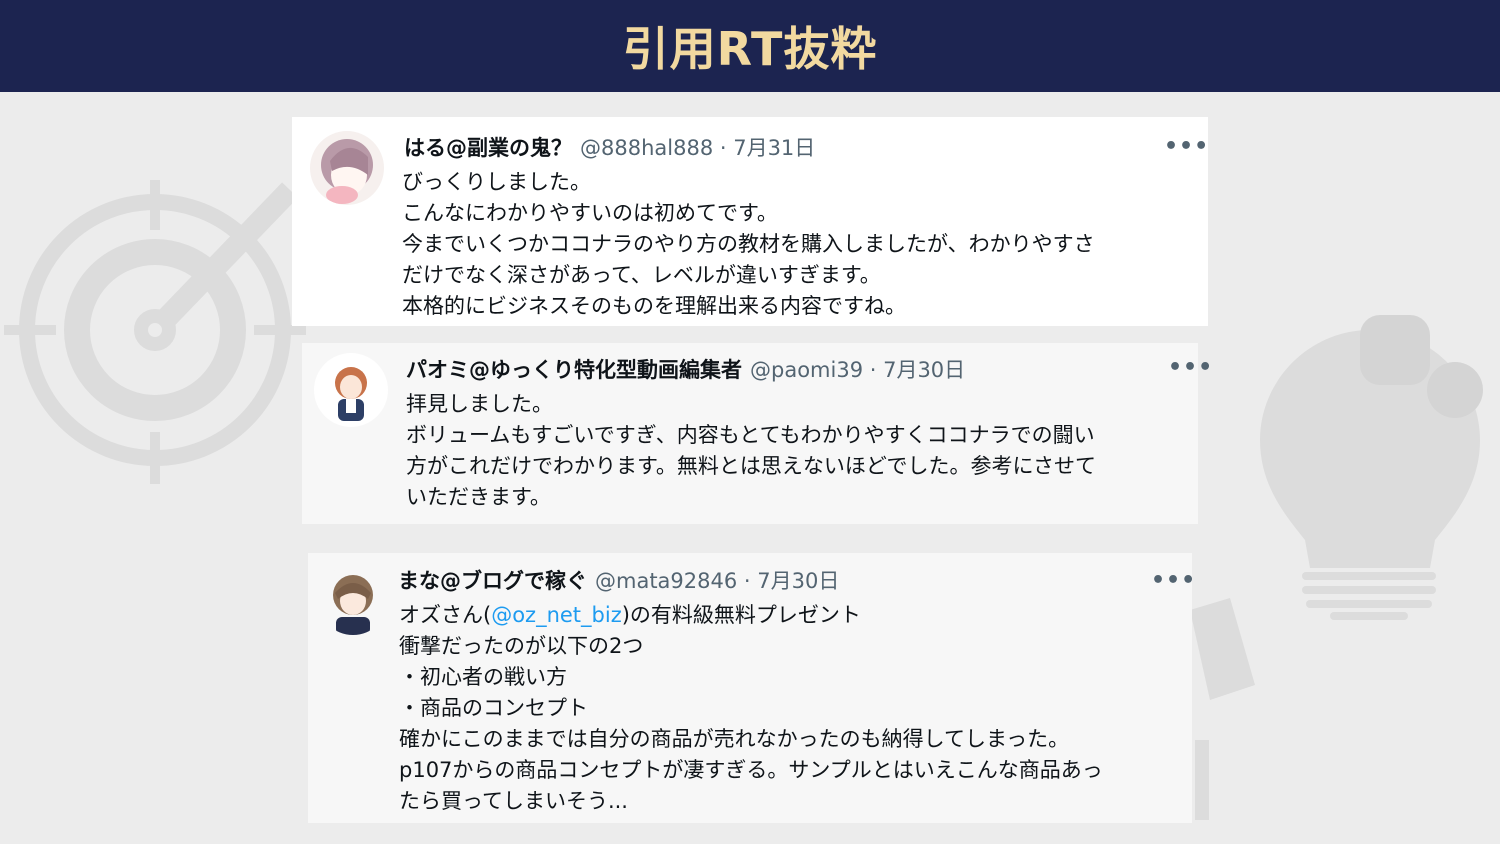 The width and height of the screenshot is (1500, 844). Describe the element at coordinates (496, 182) in the screenshot. I see `tweet-line: びっくりしました。` at that location.